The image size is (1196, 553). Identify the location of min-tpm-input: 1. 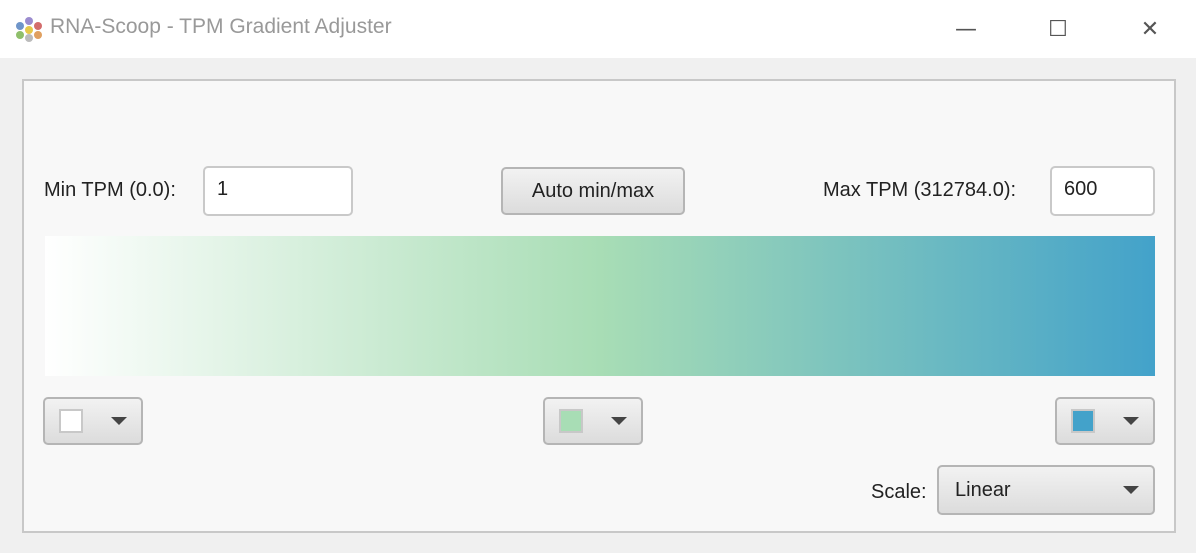
(278, 191).